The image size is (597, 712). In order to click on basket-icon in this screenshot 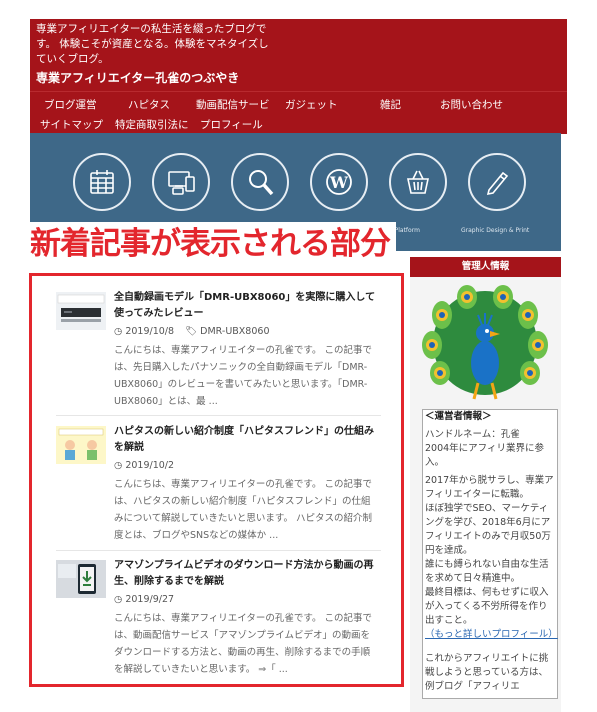, I will do `click(418, 182)`.